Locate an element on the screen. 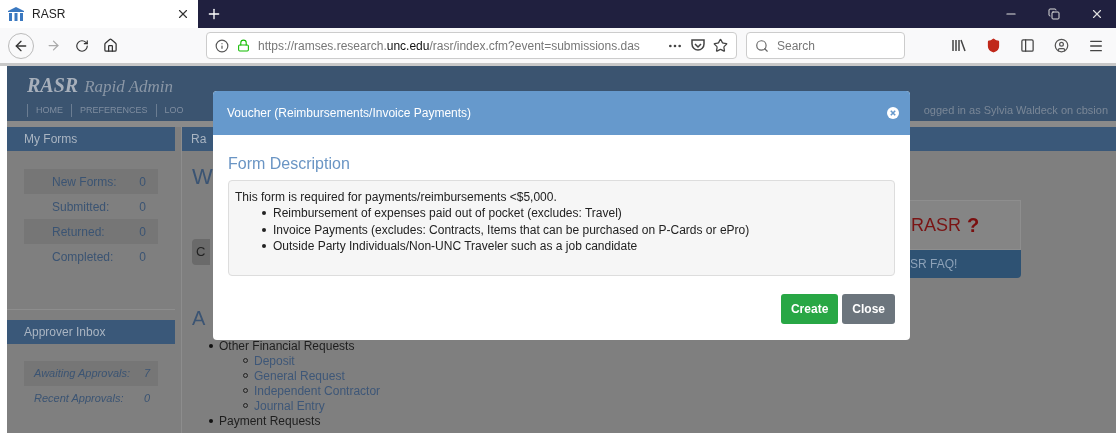 This screenshot has width=1116, height=434. star-icon is located at coordinates (720, 45).